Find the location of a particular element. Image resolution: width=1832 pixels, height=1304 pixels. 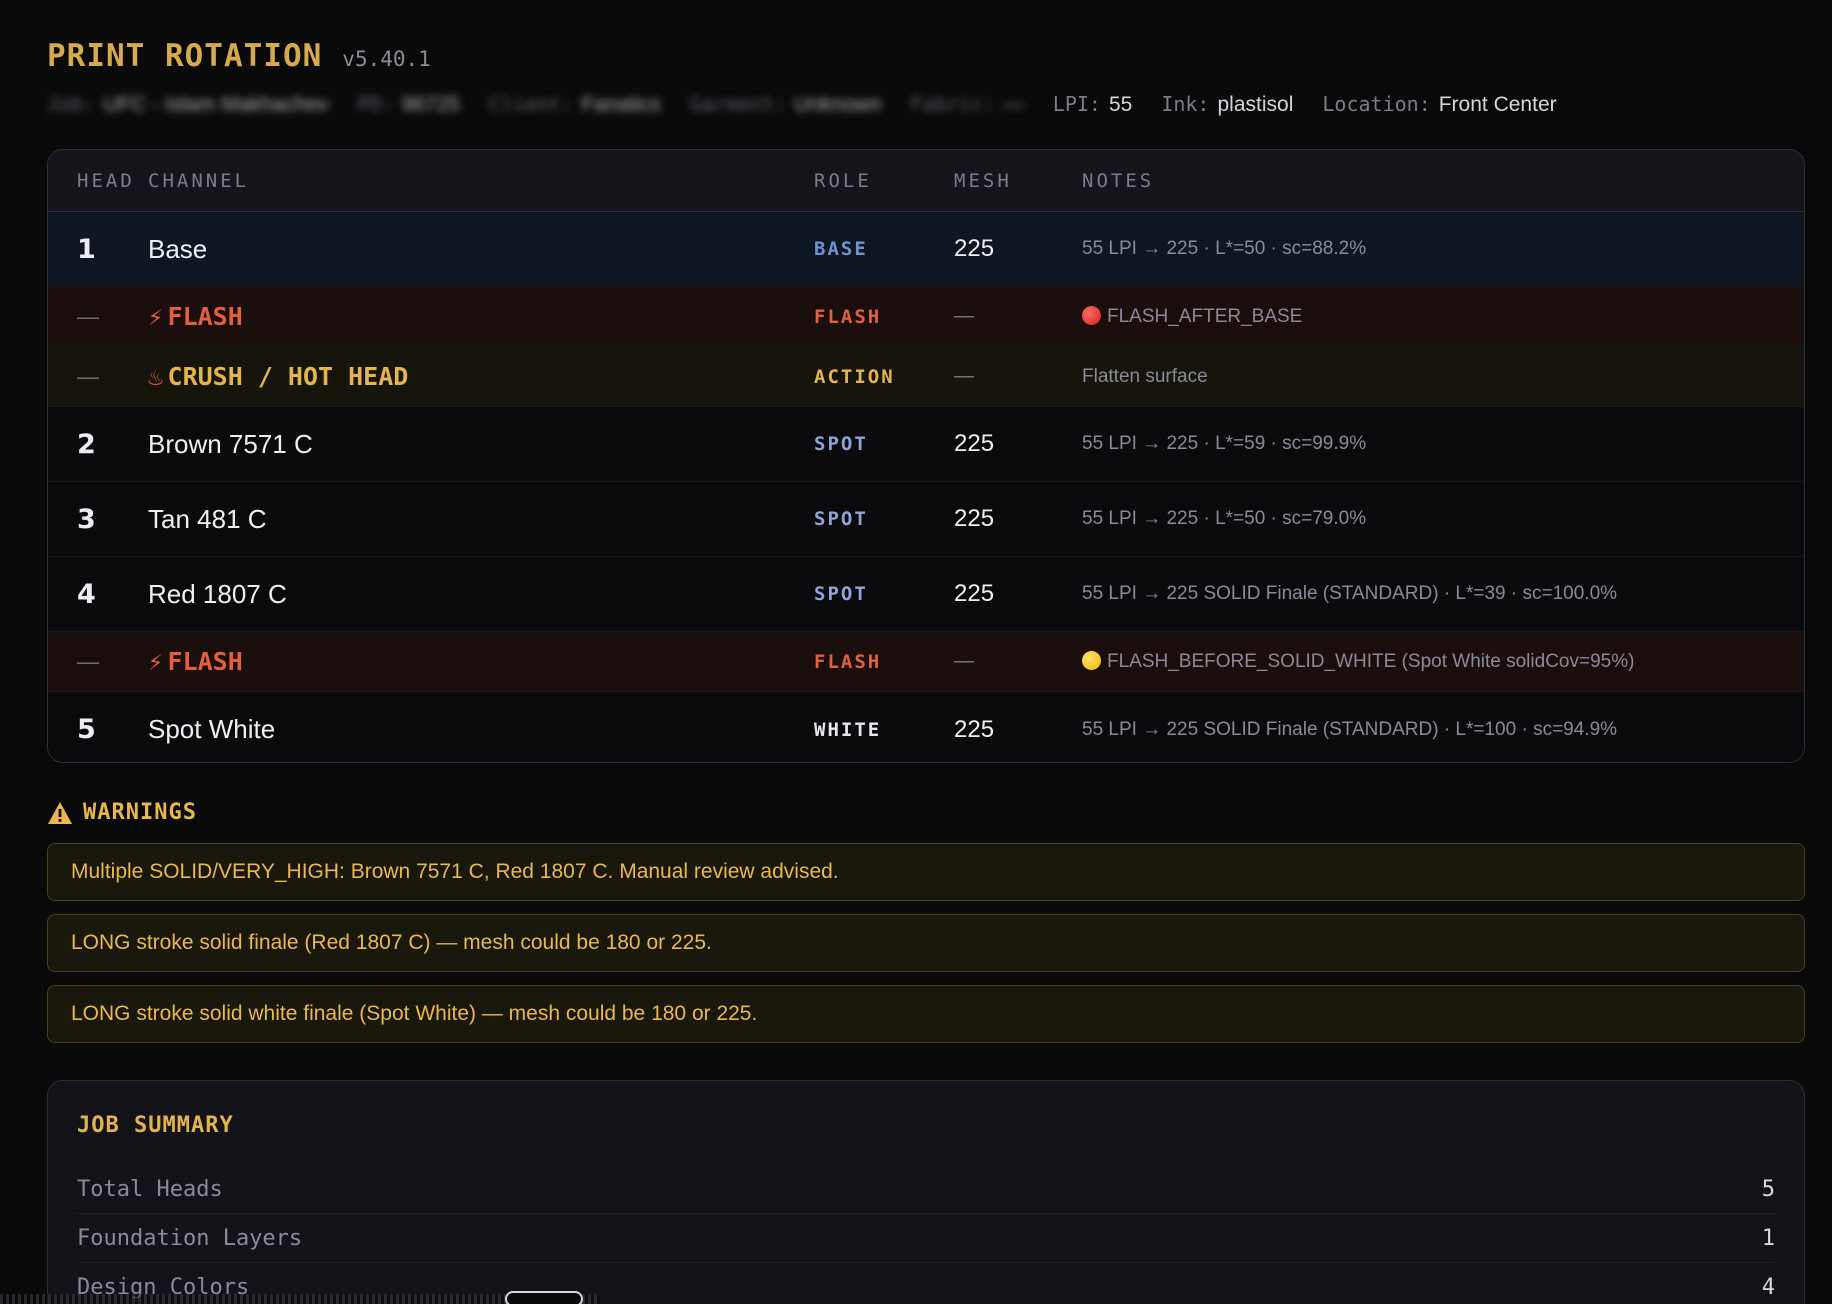

notes-text: 55 LPI → 225 · L*=50 · sc=88.2% is located at coordinates (1224, 248).